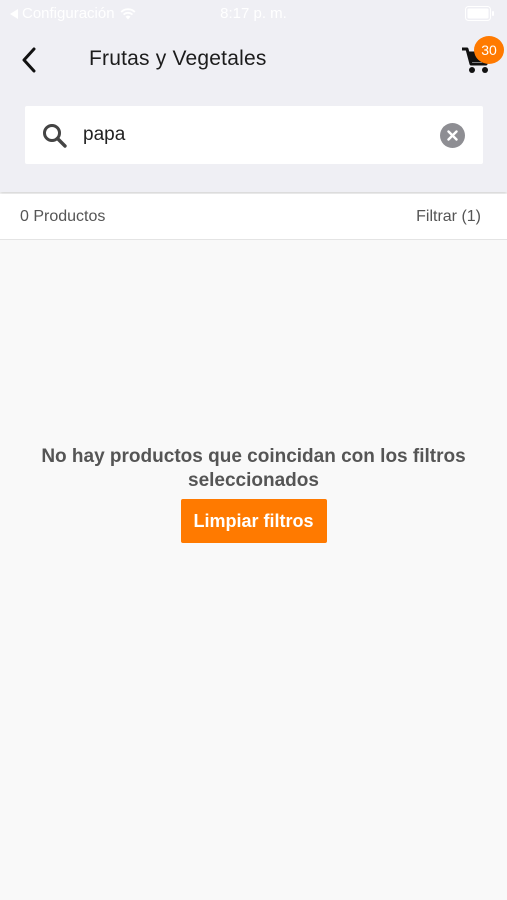  What do you see at coordinates (489, 50) in the screenshot?
I see `cart-count-badge: 30` at bounding box center [489, 50].